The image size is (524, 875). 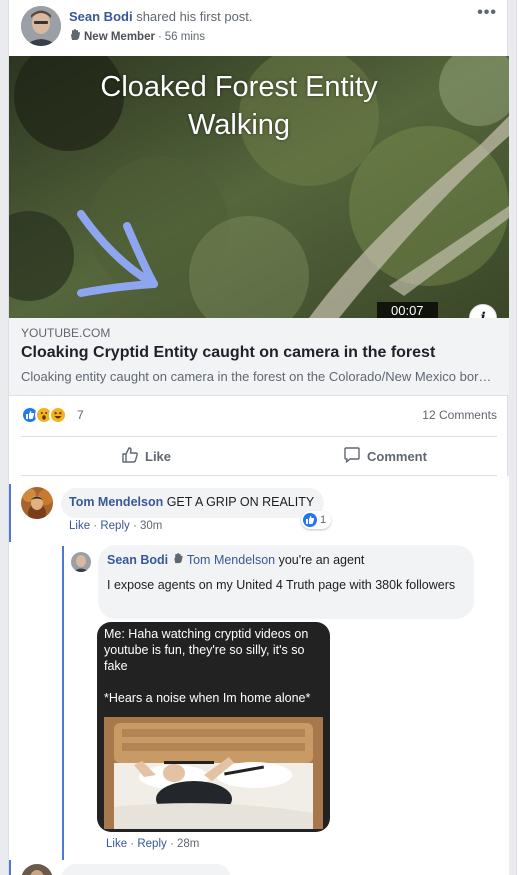 I want to click on comment-button: Comment, so click(x=385, y=456).